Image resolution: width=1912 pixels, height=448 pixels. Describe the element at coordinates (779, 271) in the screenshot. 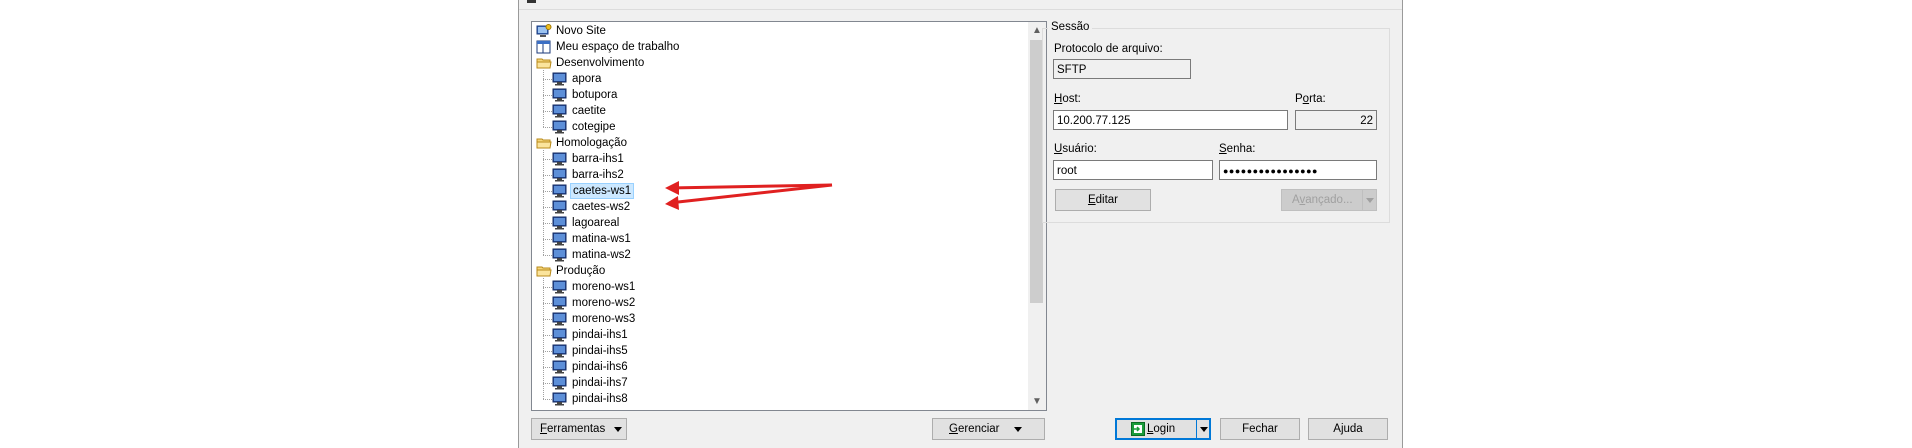

I see `tree-folder: Produção` at that location.